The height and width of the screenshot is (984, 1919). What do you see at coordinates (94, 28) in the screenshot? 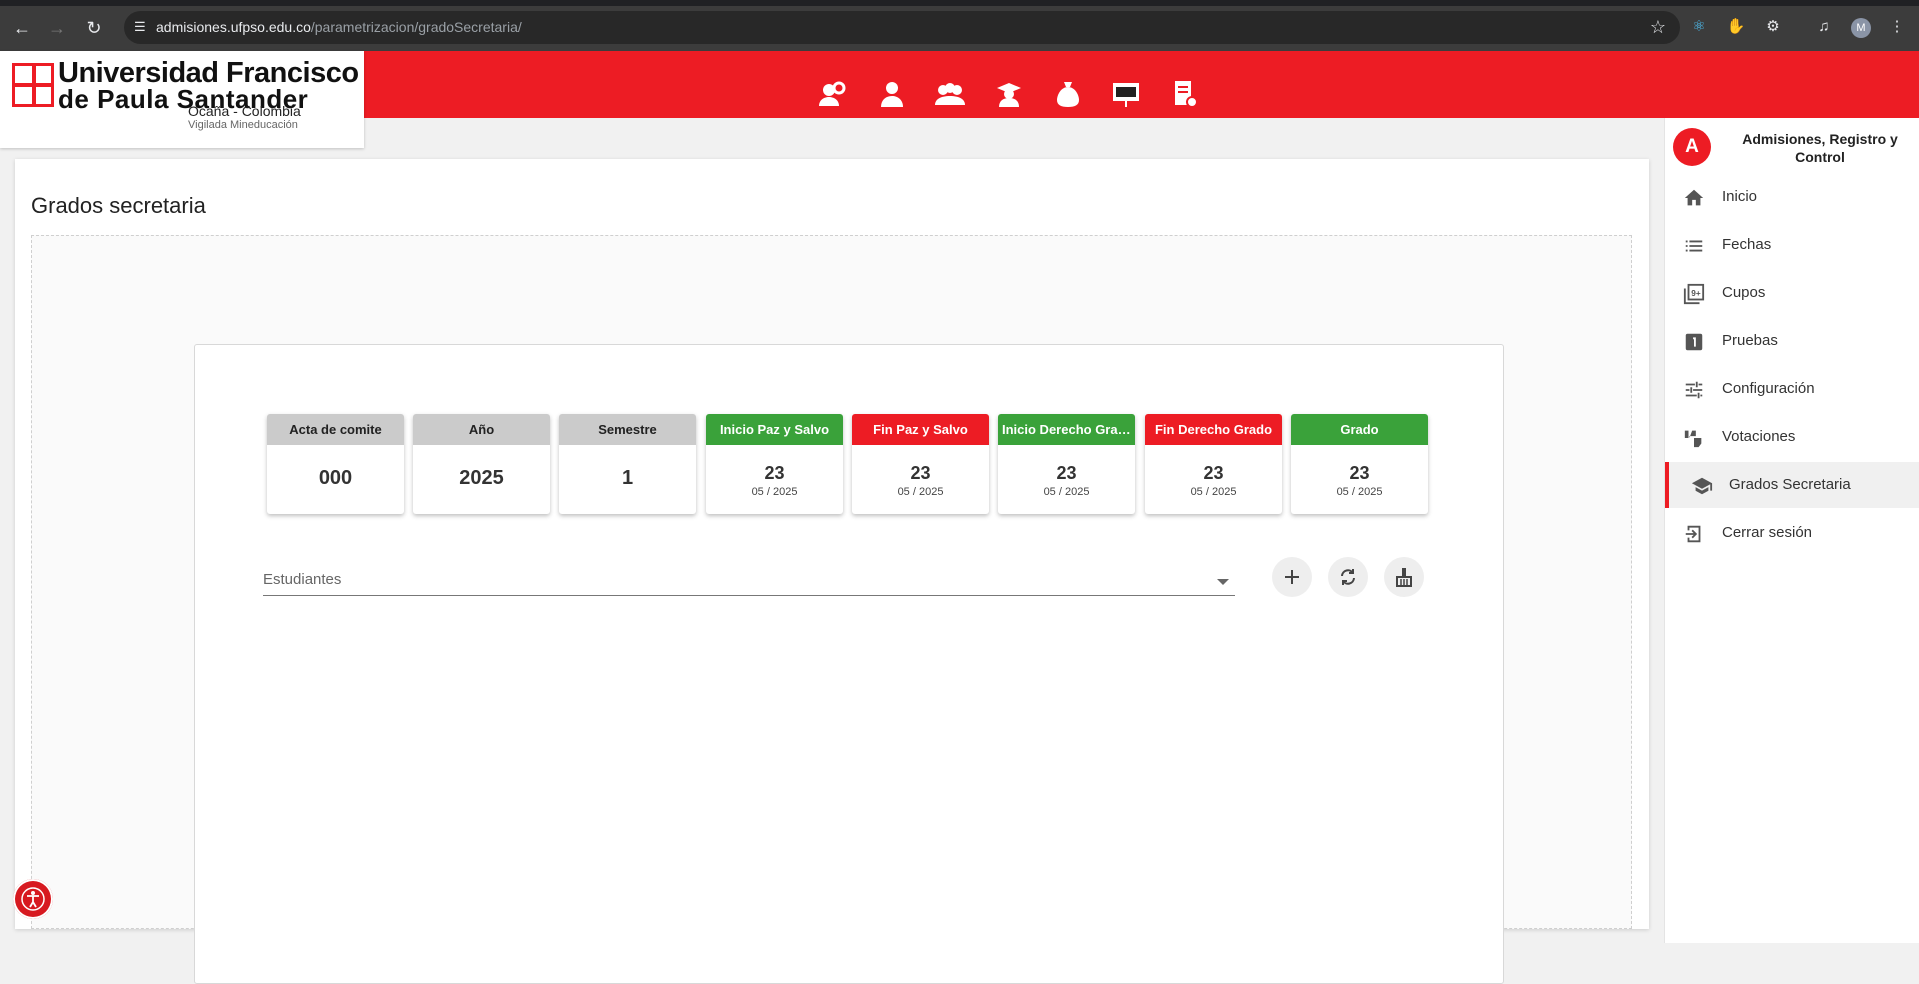
I see `reload-icon: ↻` at bounding box center [94, 28].